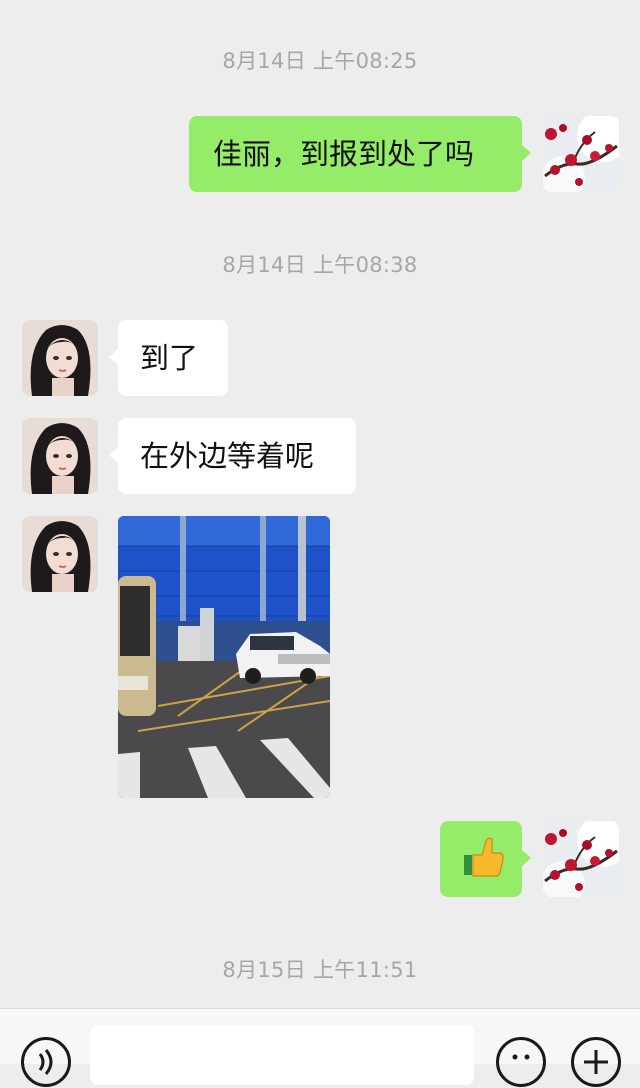 The height and width of the screenshot is (1088, 640). What do you see at coordinates (320, 61) in the screenshot?
I see `timestamp: 8月14日 上午08:25` at bounding box center [320, 61].